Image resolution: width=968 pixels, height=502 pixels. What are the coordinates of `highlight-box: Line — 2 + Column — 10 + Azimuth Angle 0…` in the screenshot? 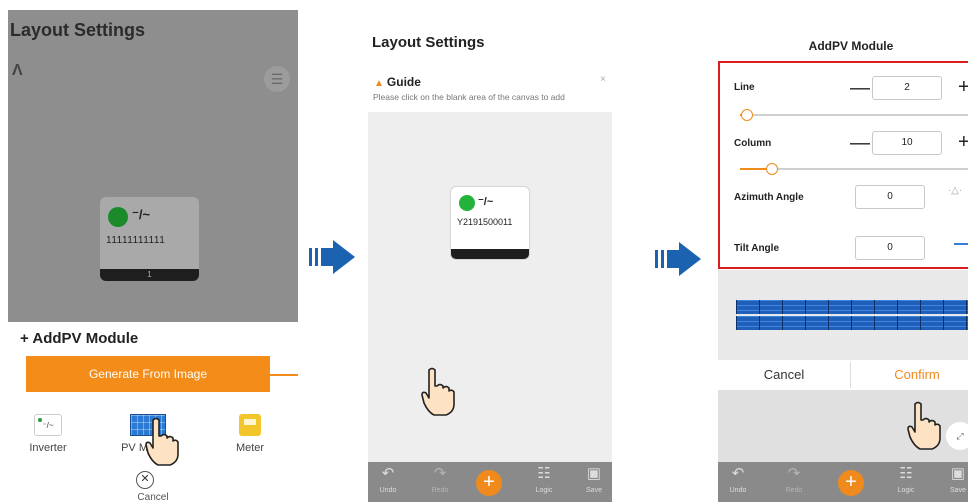 It's located at (843, 165).